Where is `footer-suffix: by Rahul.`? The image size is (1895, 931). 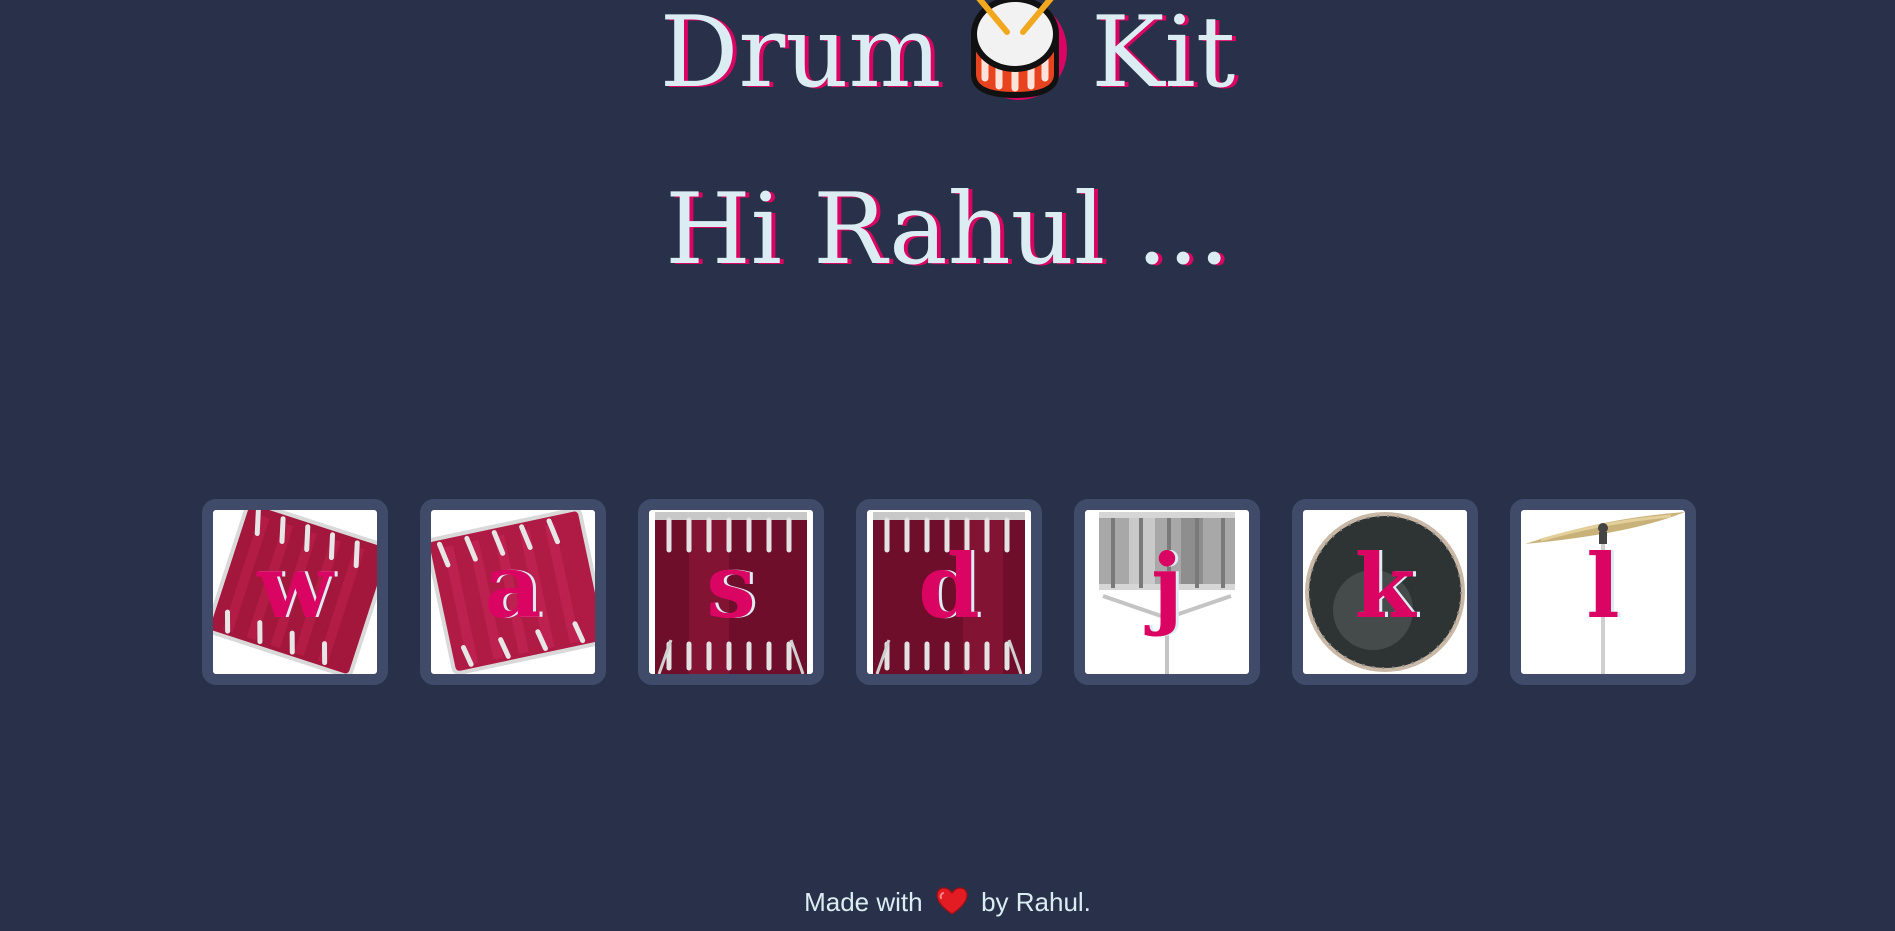 footer-suffix: by Rahul. is located at coordinates (1036, 902).